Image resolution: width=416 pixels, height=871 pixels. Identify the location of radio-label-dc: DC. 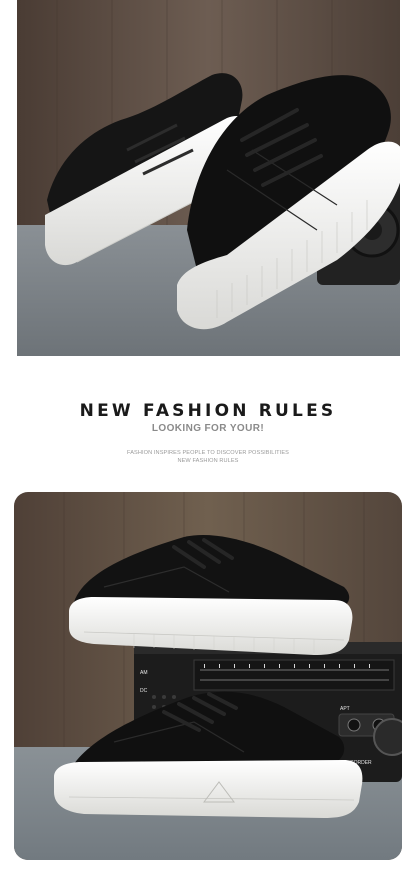
(144, 691).